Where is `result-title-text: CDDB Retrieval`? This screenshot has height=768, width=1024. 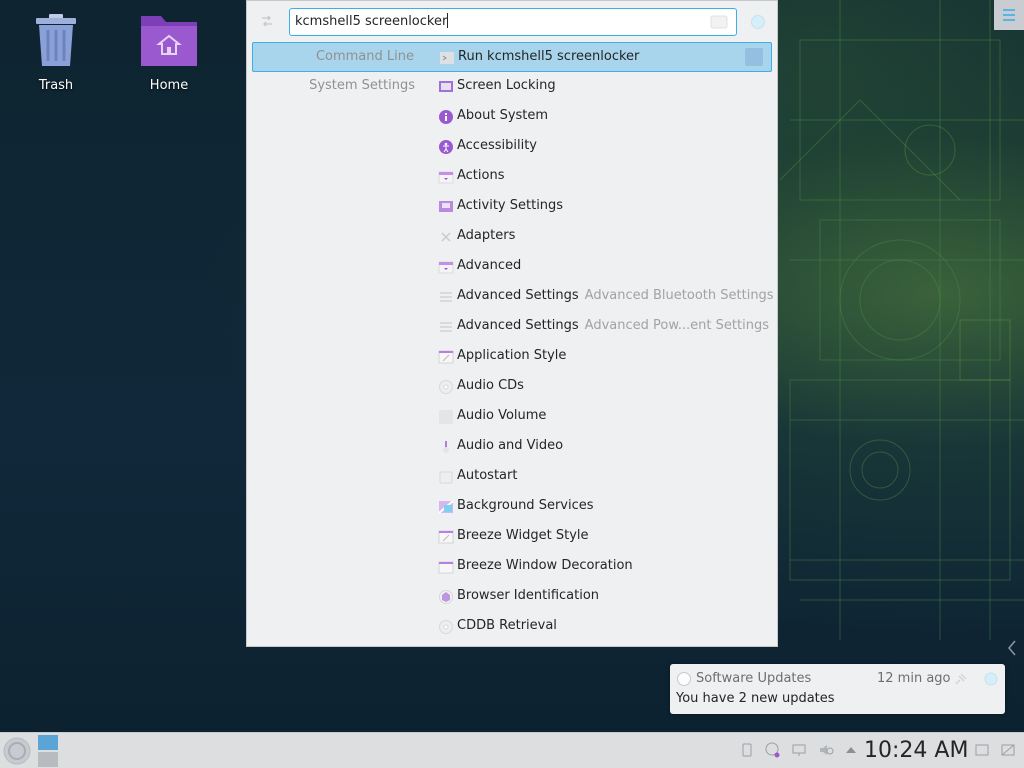 result-title-text: CDDB Retrieval is located at coordinates (507, 625).